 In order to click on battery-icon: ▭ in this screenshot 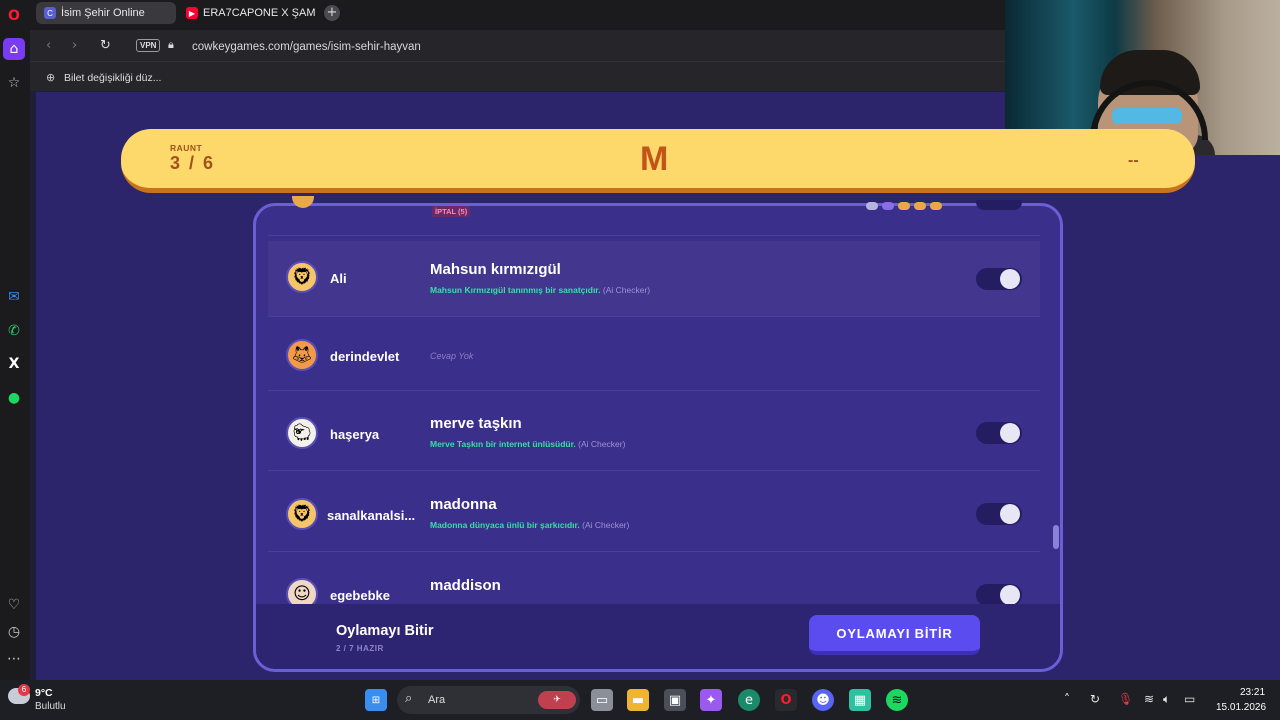, I will do `click(1189, 699)`.